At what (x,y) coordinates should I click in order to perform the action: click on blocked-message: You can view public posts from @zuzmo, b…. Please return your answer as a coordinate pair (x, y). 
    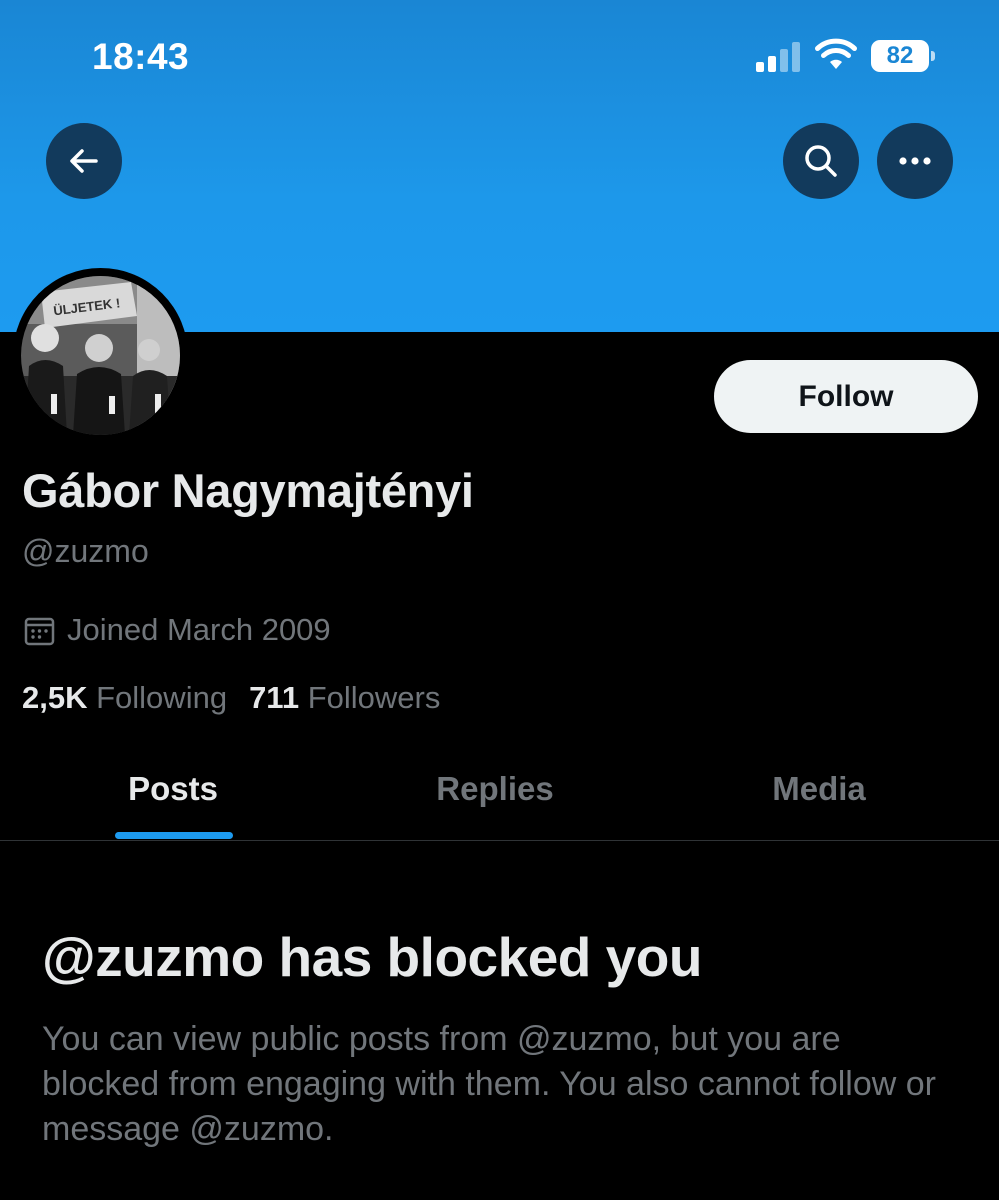
    Looking at the image, I should click on (489, 1084).